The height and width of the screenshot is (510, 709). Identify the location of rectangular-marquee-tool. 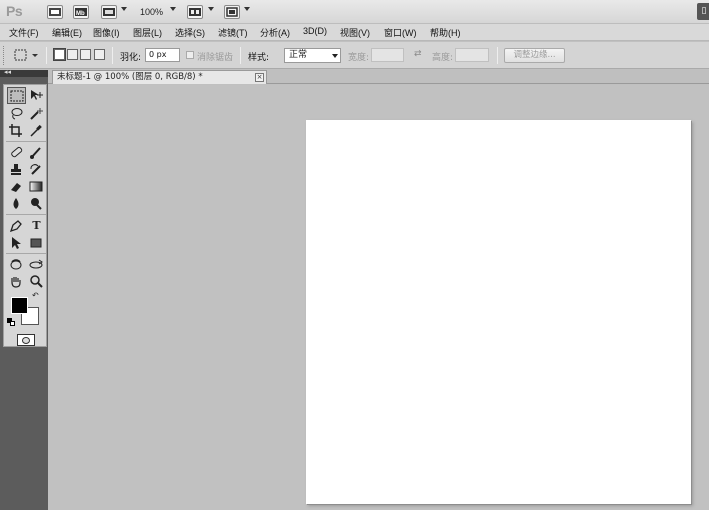
(16, 95).